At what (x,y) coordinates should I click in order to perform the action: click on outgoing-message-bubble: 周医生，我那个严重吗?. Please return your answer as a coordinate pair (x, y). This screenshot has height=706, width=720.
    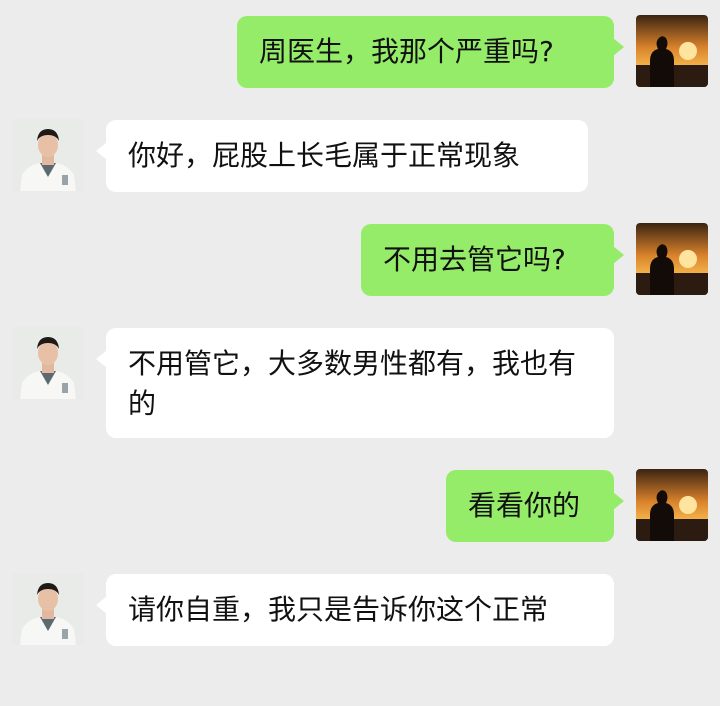
    Looking at the image, I should click on (430, 52).